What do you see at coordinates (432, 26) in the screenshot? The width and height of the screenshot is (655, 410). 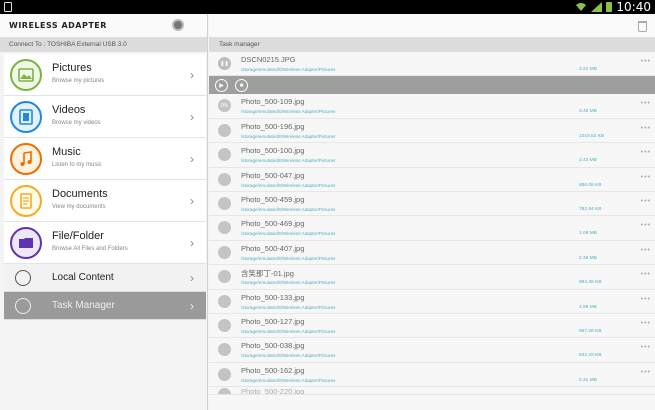 I see `panel-header` at bounding box center [432, 26].